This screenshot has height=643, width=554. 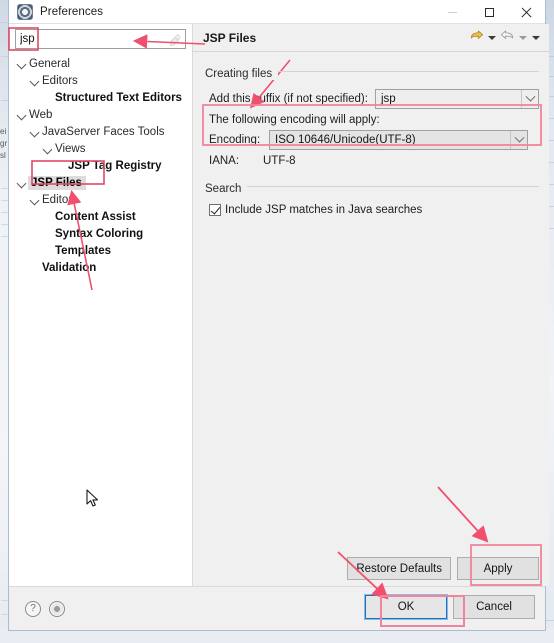 I want to click on iana-label: IANA:, so click(x=224, y=161).